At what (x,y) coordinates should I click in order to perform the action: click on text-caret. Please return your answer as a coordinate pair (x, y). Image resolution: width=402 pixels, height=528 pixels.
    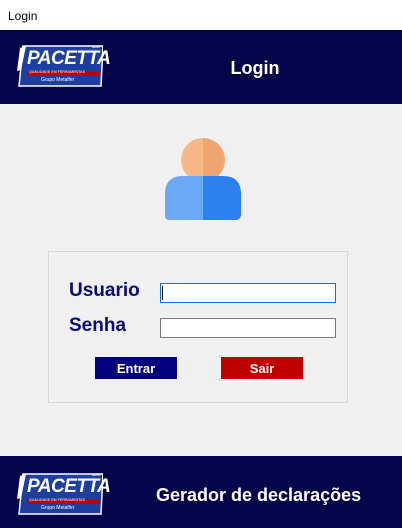
    Looking at the image, I should click on (162, 293).